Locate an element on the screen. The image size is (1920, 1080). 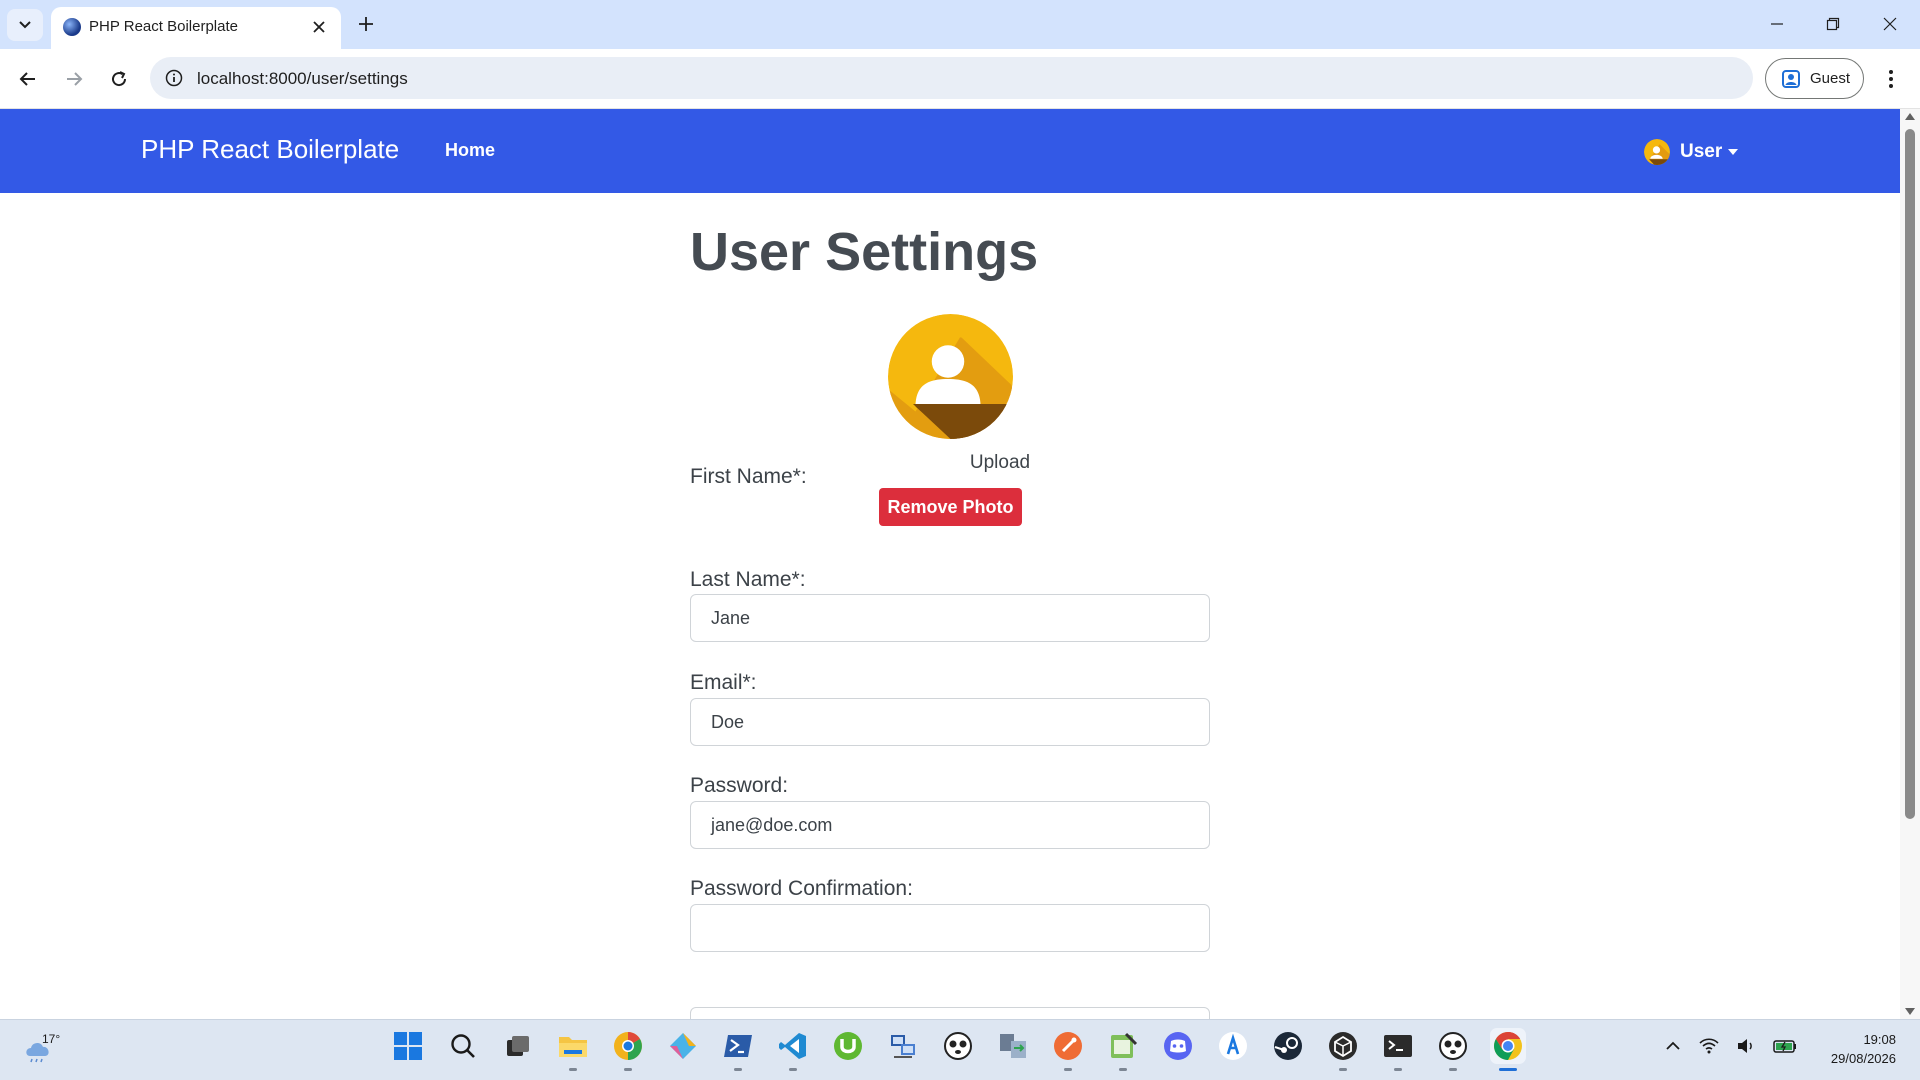
unity-button is located at coordinates (1343, 1049).